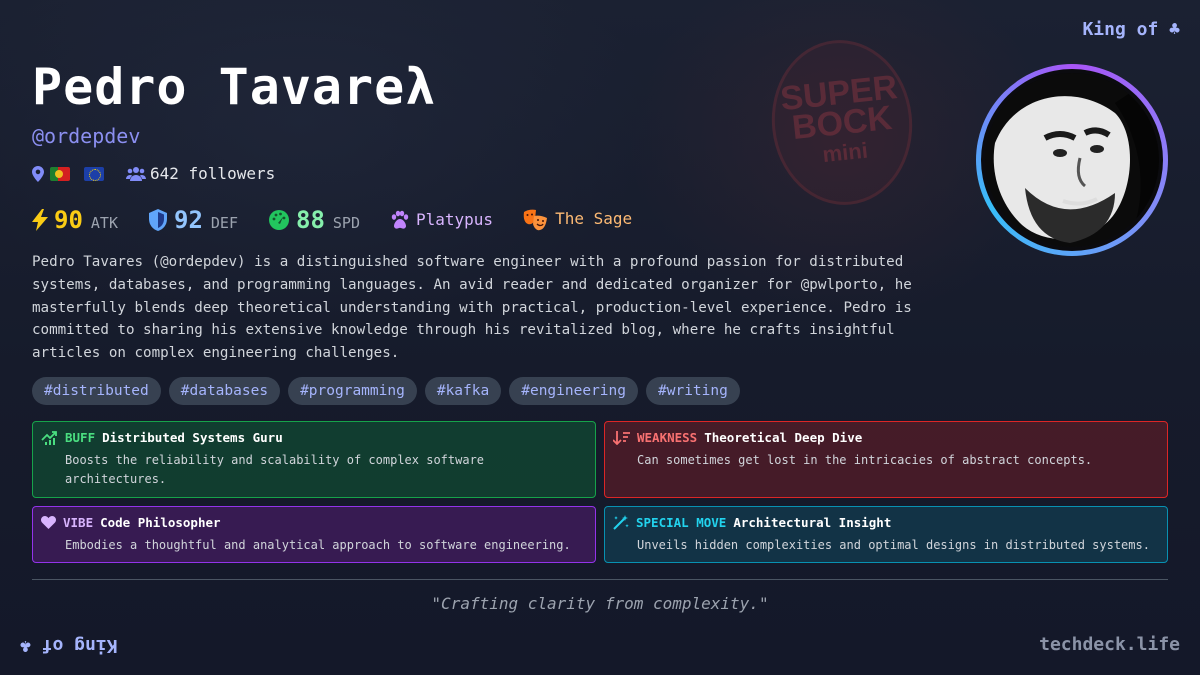 This screenshot has width=1200, height=675. What do you see at coordinates (812, 522) in the screenshot?
I see `special-move-title: Architectural Insight` at bounding box center [812, 522].